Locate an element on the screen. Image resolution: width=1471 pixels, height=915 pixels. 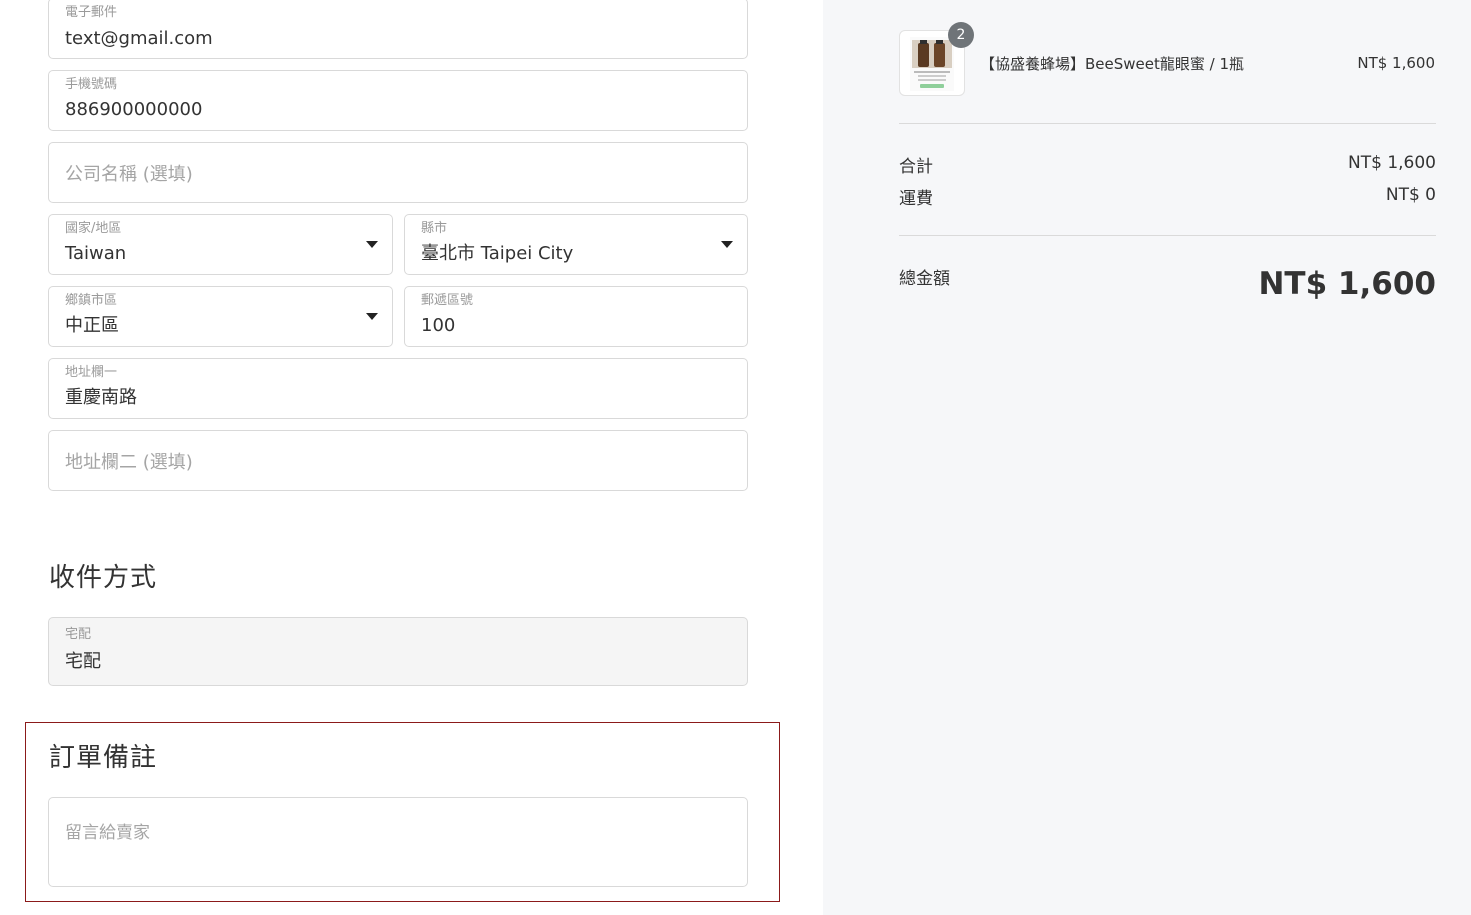
phone-label: 手機號碼 is located at coordinates (91, 84).